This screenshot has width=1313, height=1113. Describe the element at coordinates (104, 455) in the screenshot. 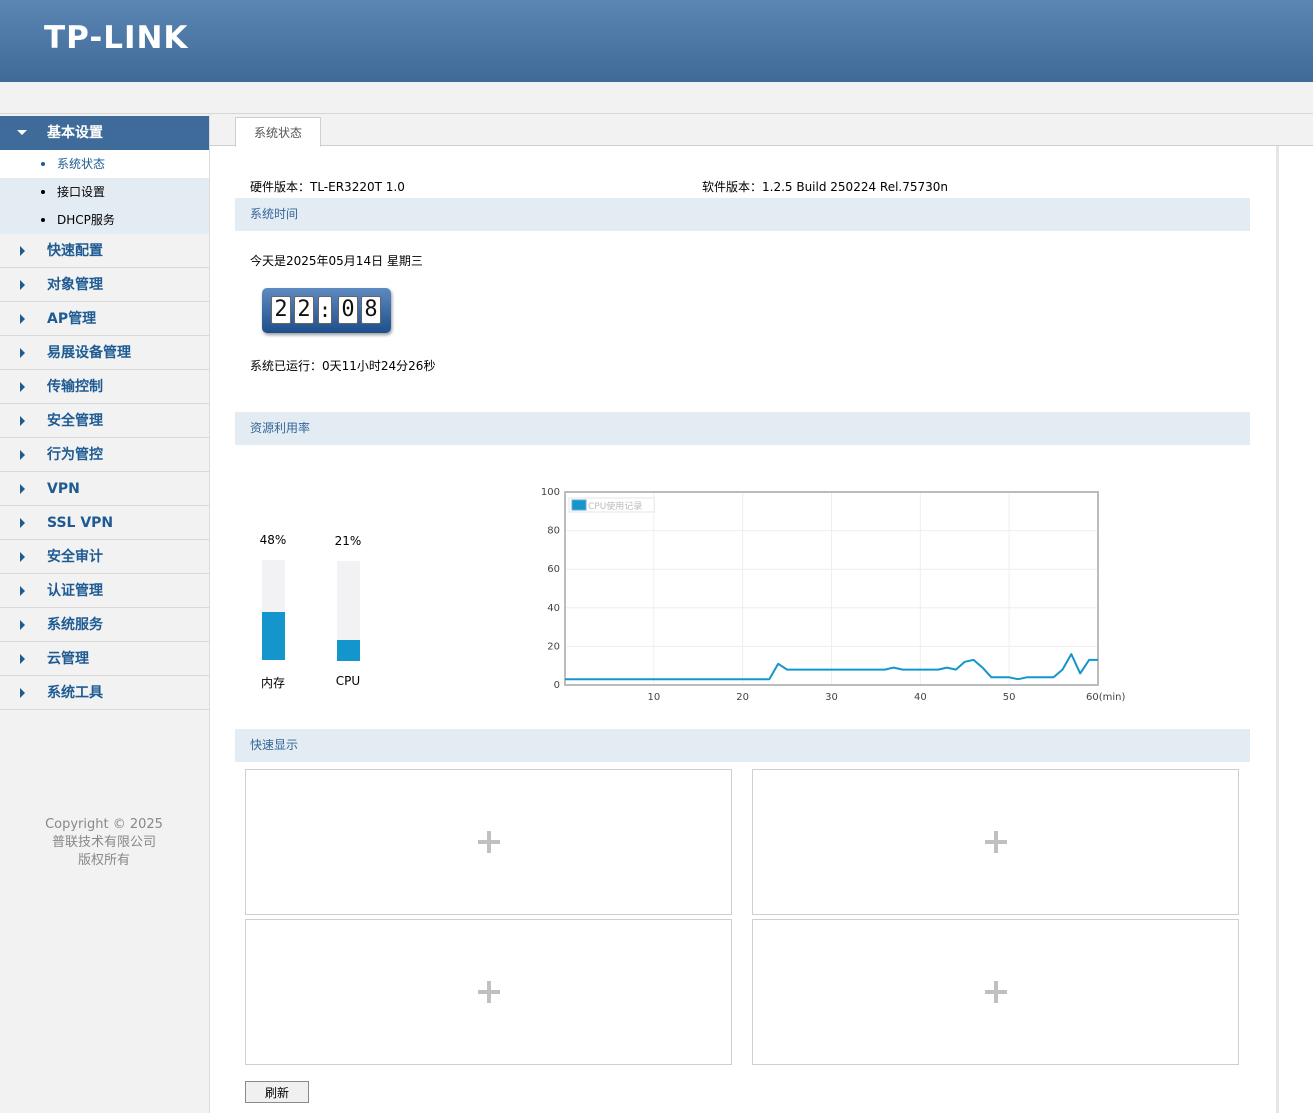

I see `nav-group-behavior-control: 行为管控` at that location.